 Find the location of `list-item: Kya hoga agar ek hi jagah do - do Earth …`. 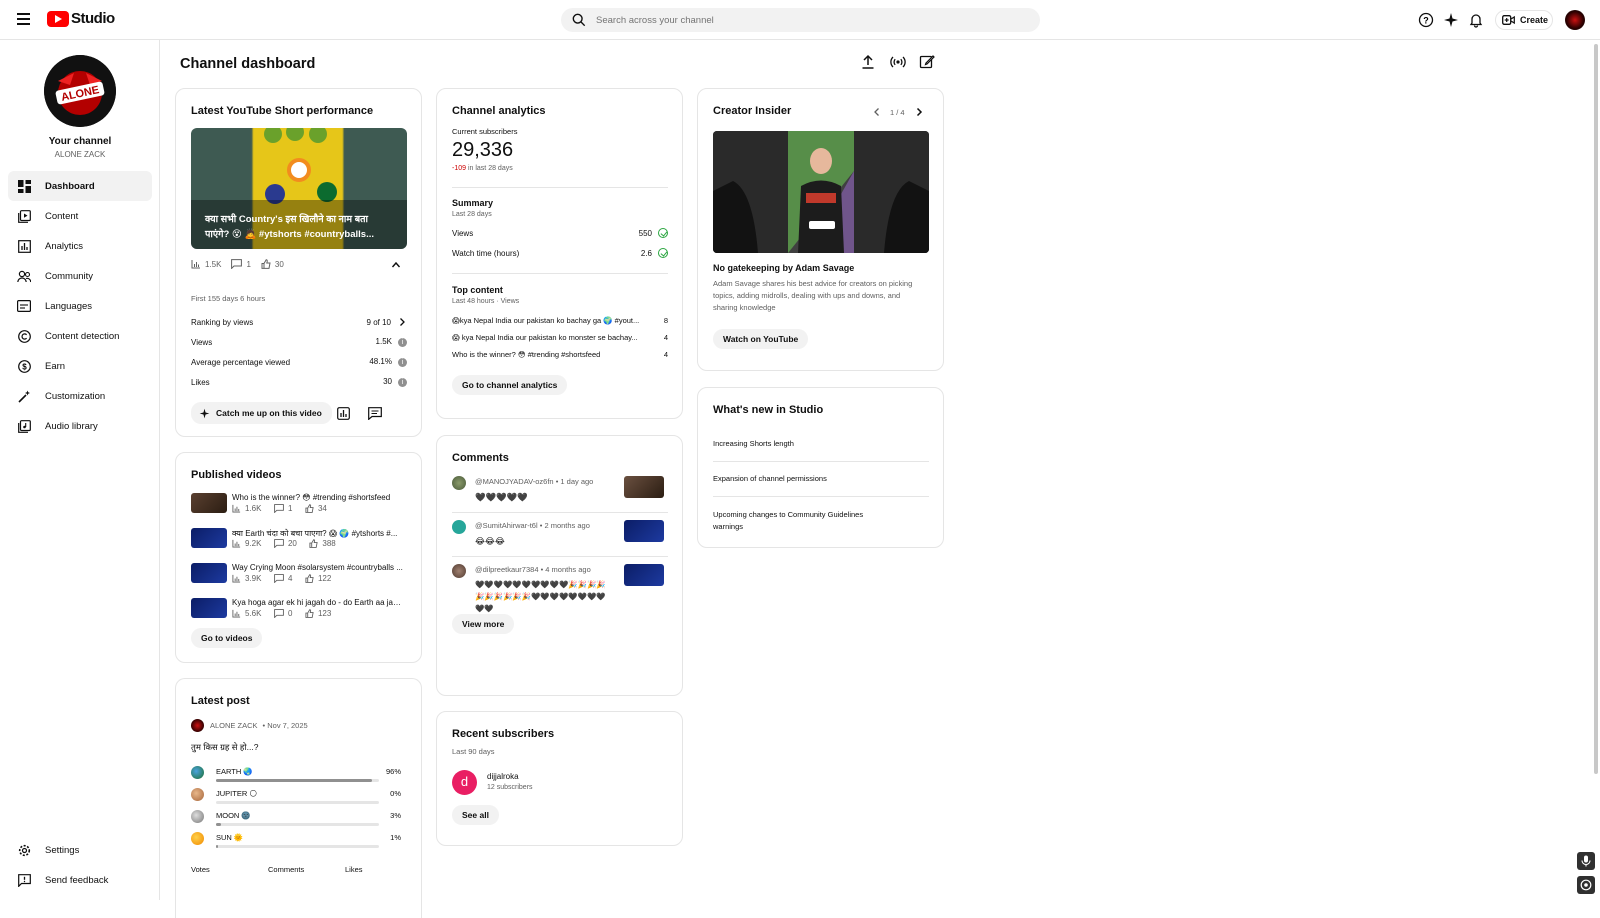

list-item: Kya hoga agar ek hi jagah do - do Earth … is located at coordinates (297, 611).